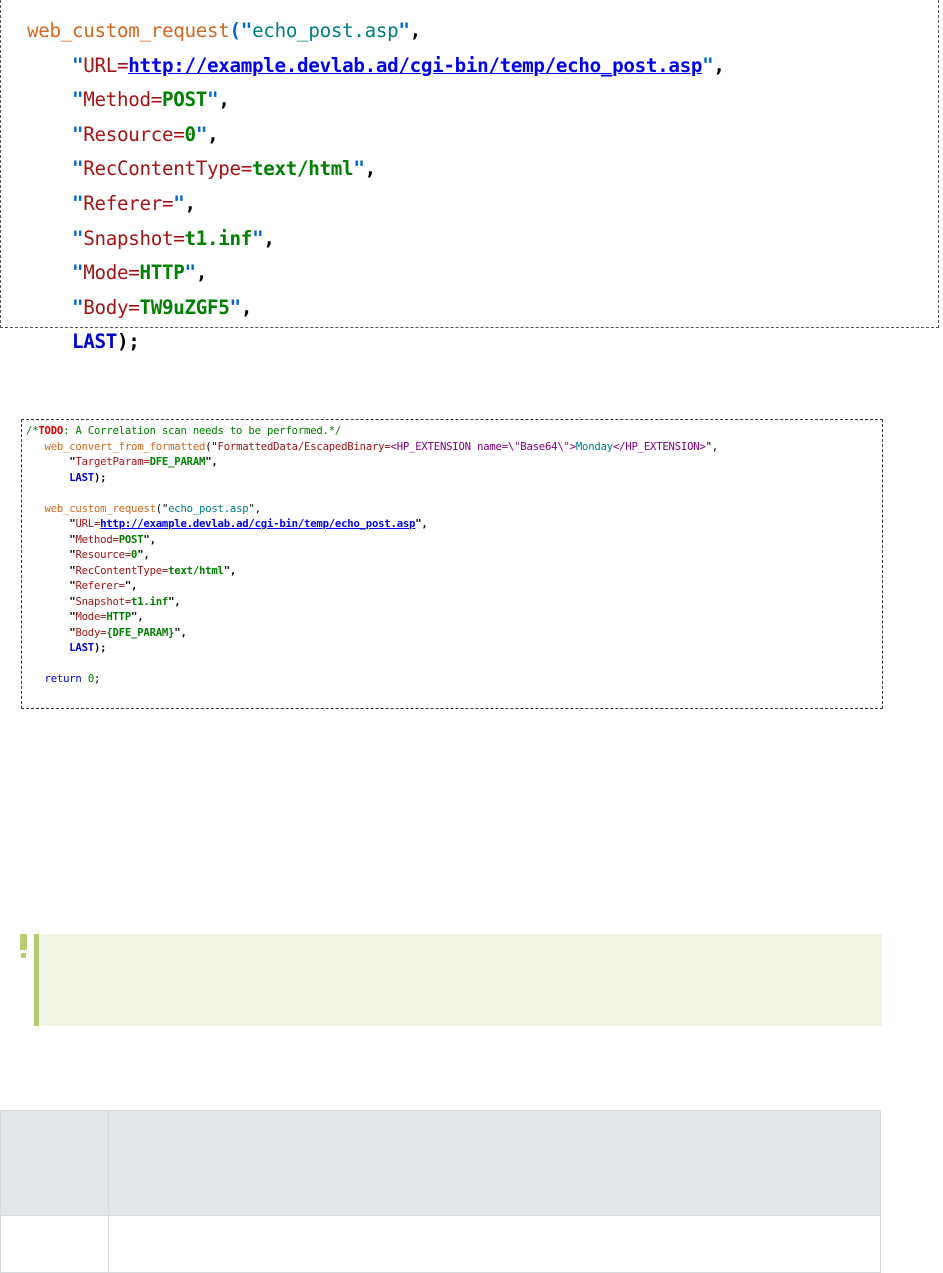  What do you see at coordinates (23, 946) in the screenshot?
I see `exclamation-icon` at bounding box center [23, 946].